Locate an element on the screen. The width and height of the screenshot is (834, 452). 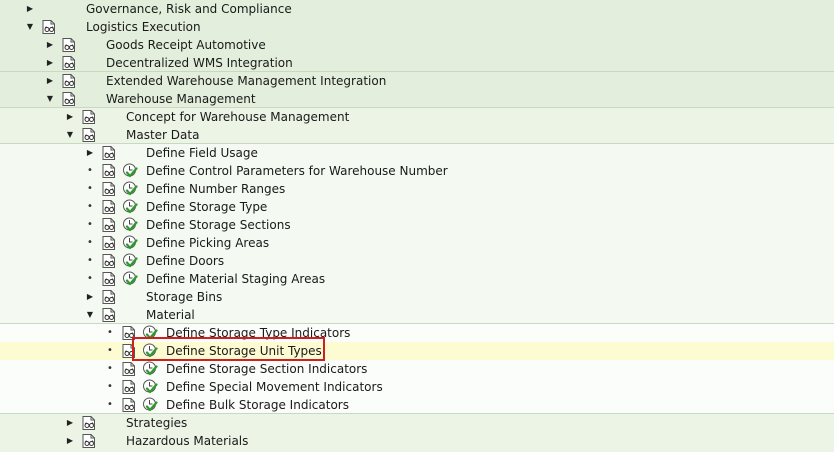
node-label: Define Material Staging Areas is located at coordinates (235, 279).